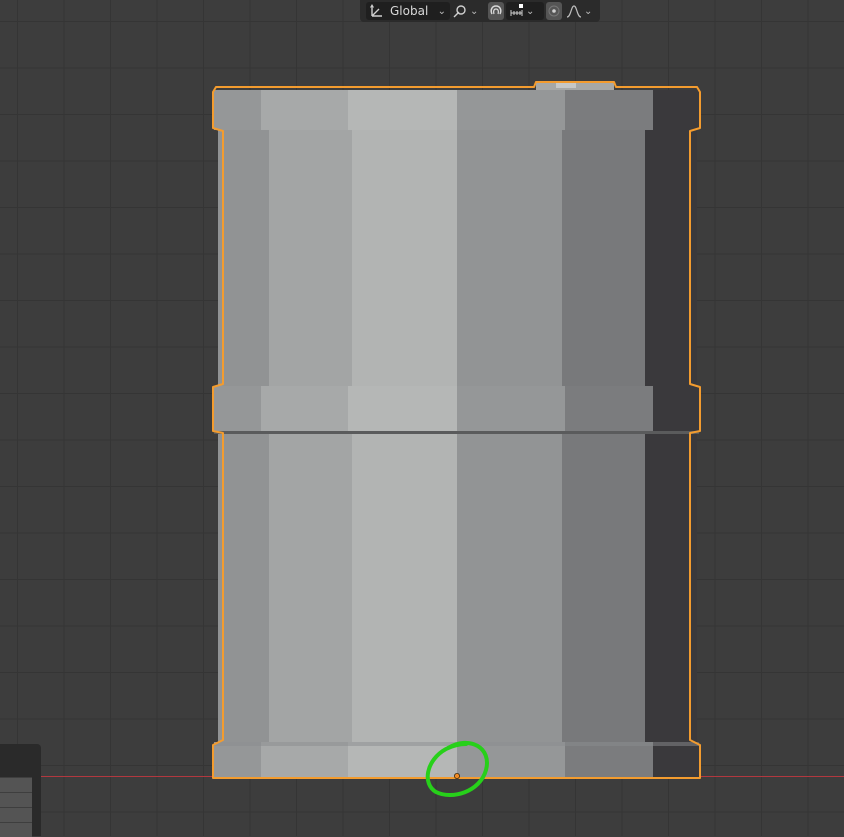  What do you see at coordinates (456, 760) in the screenshot?
I see `barrel-bottom-rim` at bounding box center [456, 760].